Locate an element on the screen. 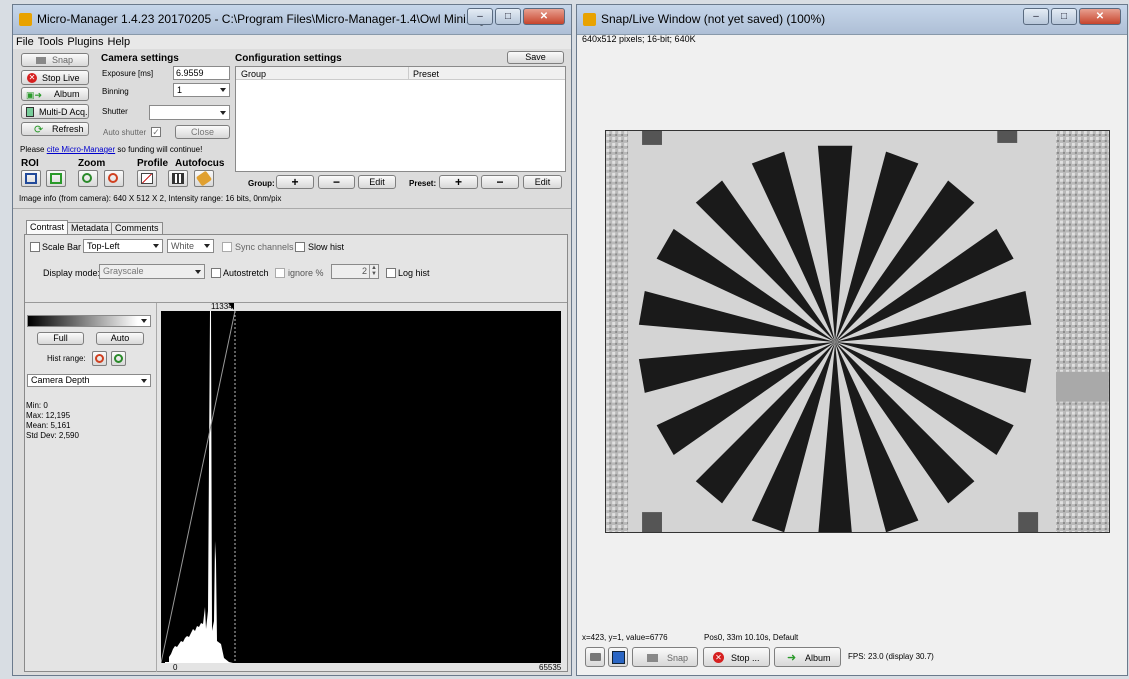 The image size is (1129, 679). app-icon is located at coordinates (589, 19).